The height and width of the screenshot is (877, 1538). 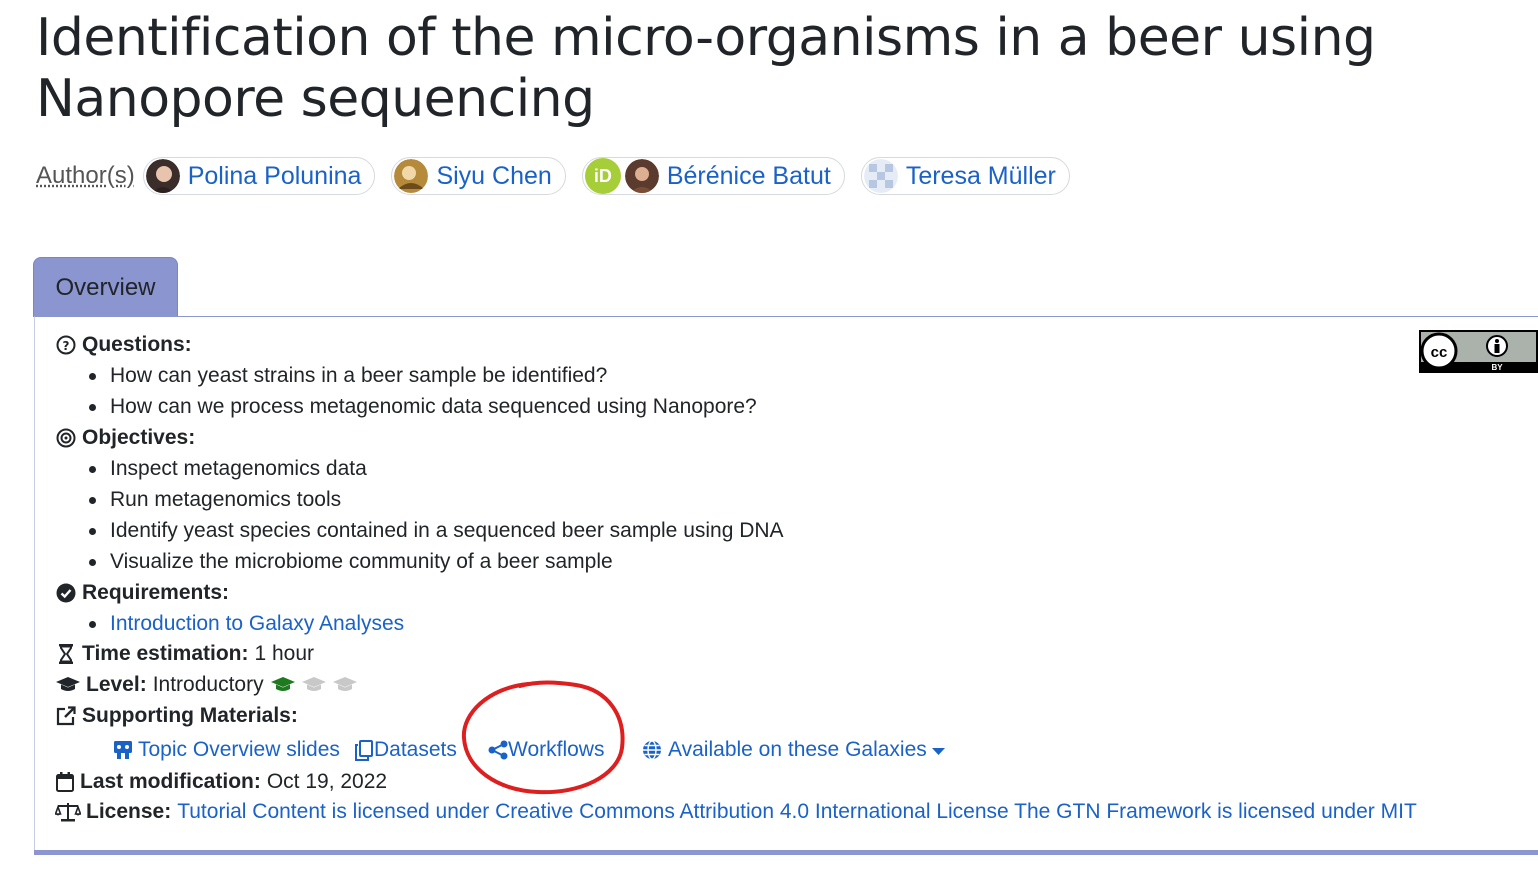 I want to click on question-circle-icon: ?, so click(x=66, y=345).